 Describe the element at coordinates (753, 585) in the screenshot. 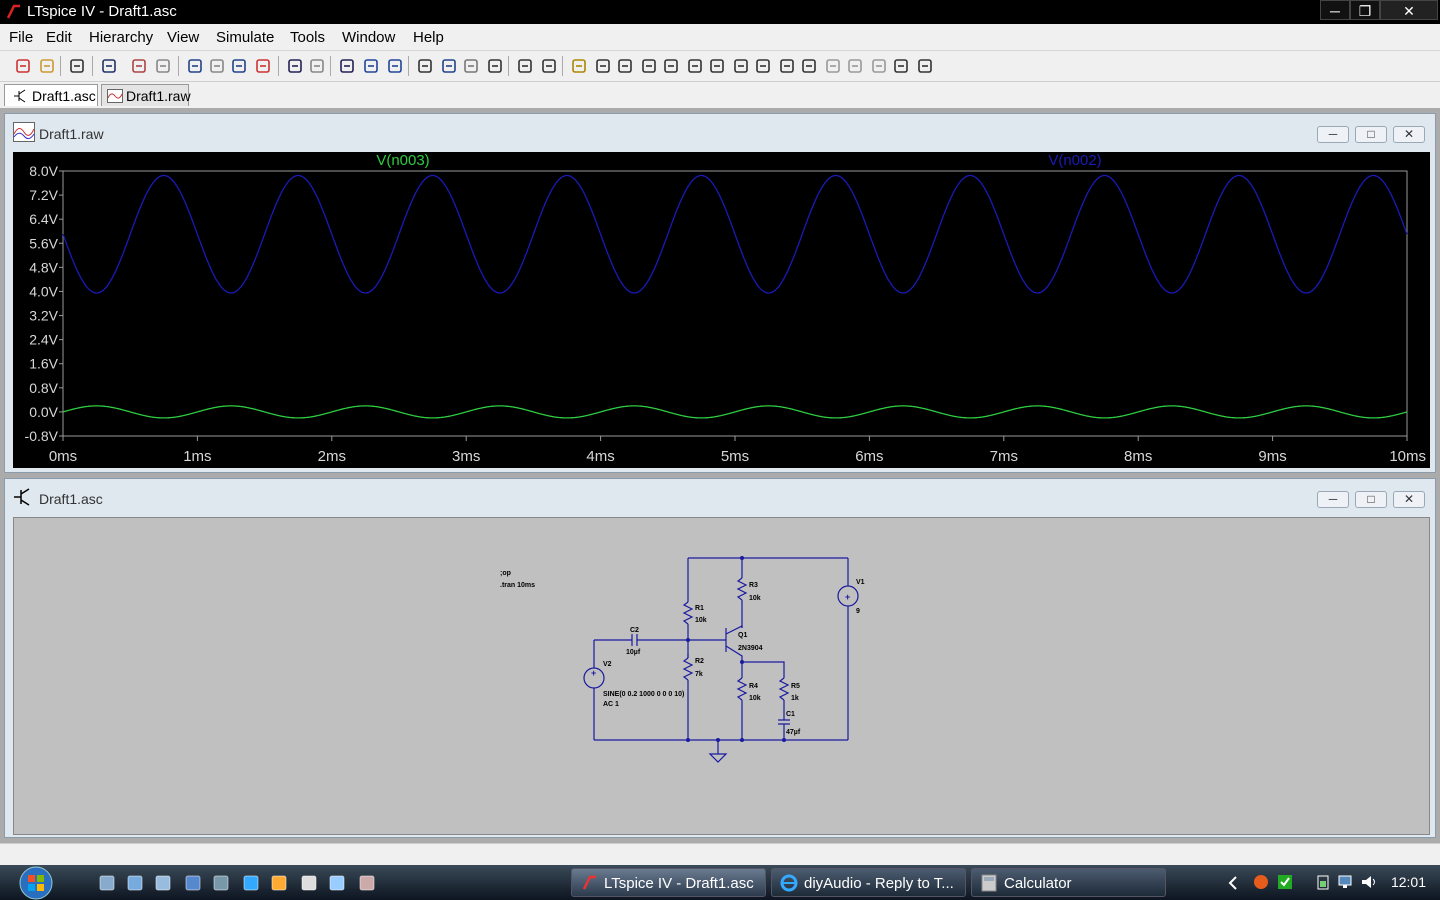

I see `r3-name: R3` at that location.